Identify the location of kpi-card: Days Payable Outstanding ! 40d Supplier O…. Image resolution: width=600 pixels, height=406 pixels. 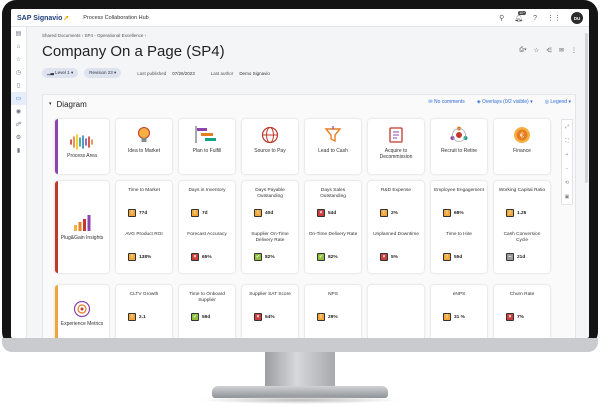
(270, 227).